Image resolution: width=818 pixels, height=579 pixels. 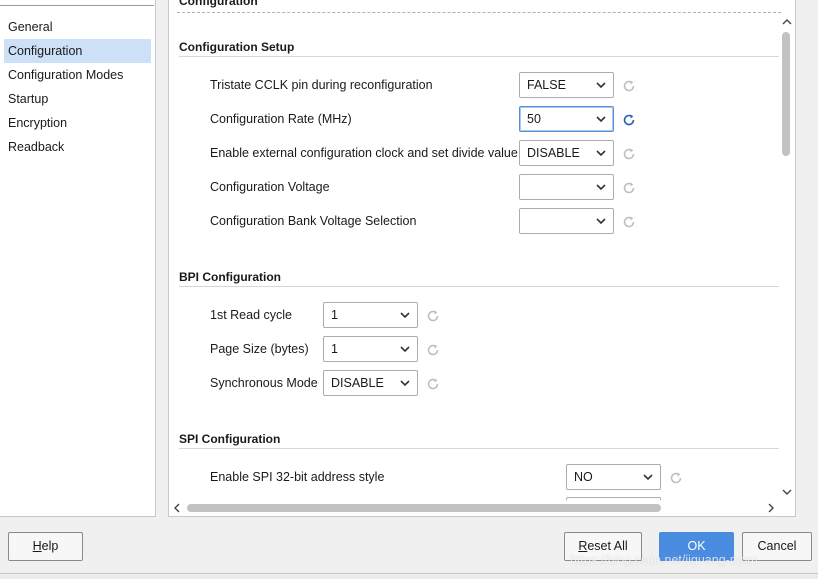 I want to click on help-button-rest: elp, so click(x=50, y=546).